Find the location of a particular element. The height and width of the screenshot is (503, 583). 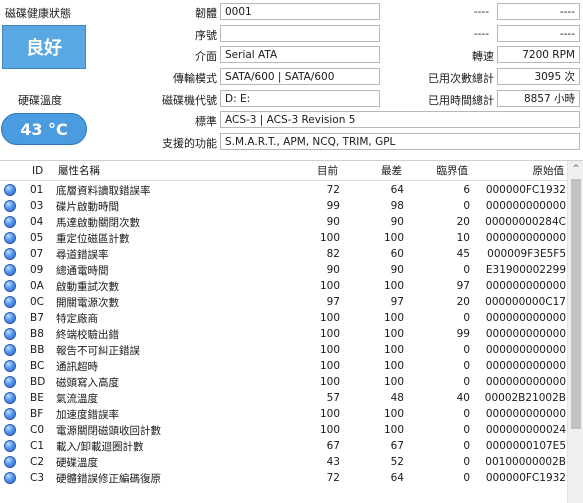

header-current: 目前 is located at coordinates (313, 170).